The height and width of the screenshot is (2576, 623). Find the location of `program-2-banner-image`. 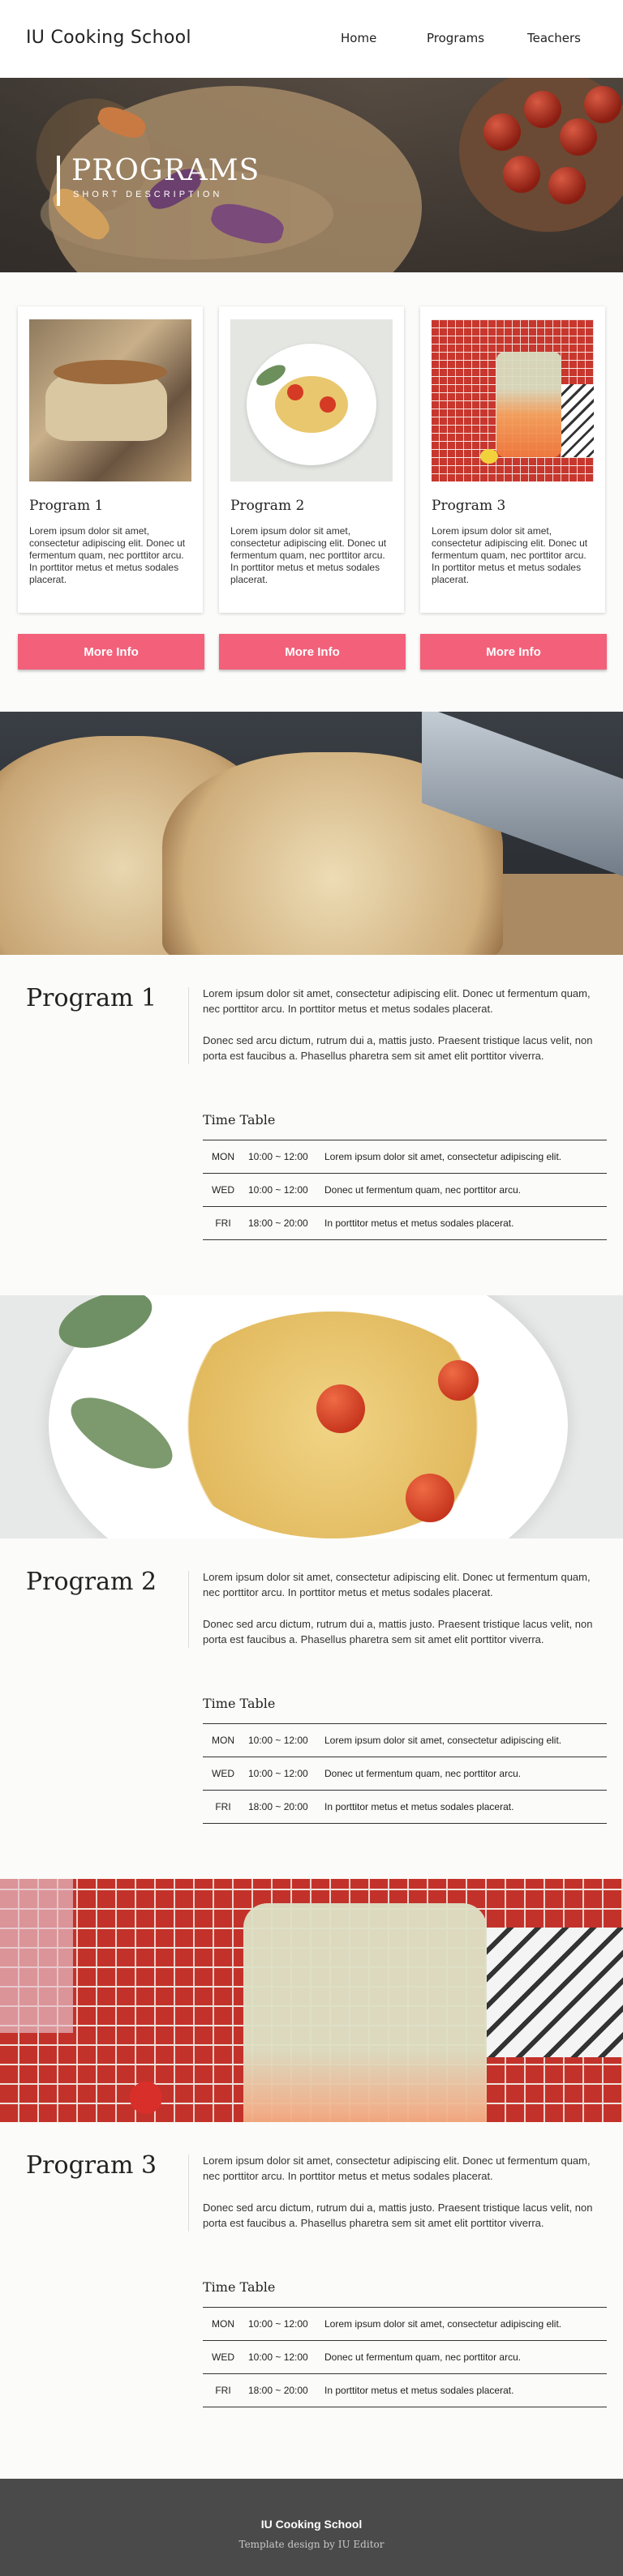

program-2-banner-image is located at coordinates (311, 1416).